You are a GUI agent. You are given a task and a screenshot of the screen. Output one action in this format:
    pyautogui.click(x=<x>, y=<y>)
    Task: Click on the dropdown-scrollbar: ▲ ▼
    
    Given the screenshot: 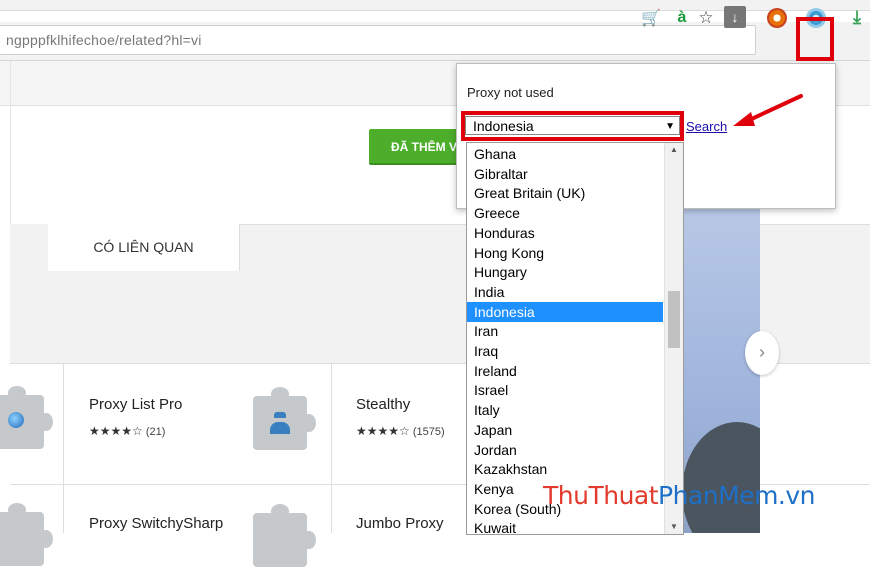 What is the action you would take?
    pyautogui.click(x=673, y=338)
    